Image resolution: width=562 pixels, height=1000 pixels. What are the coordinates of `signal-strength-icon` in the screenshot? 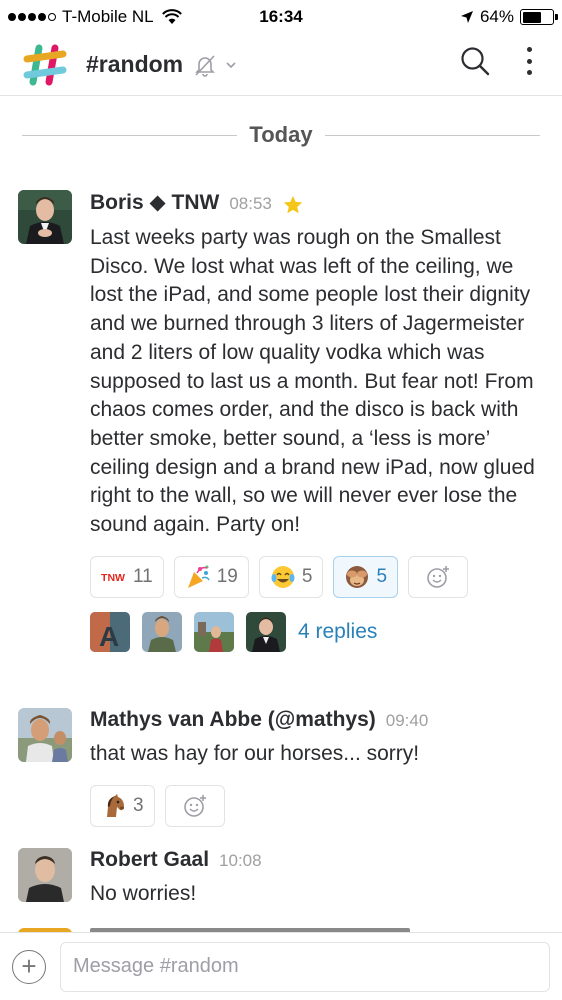 It's located at (32, 17).